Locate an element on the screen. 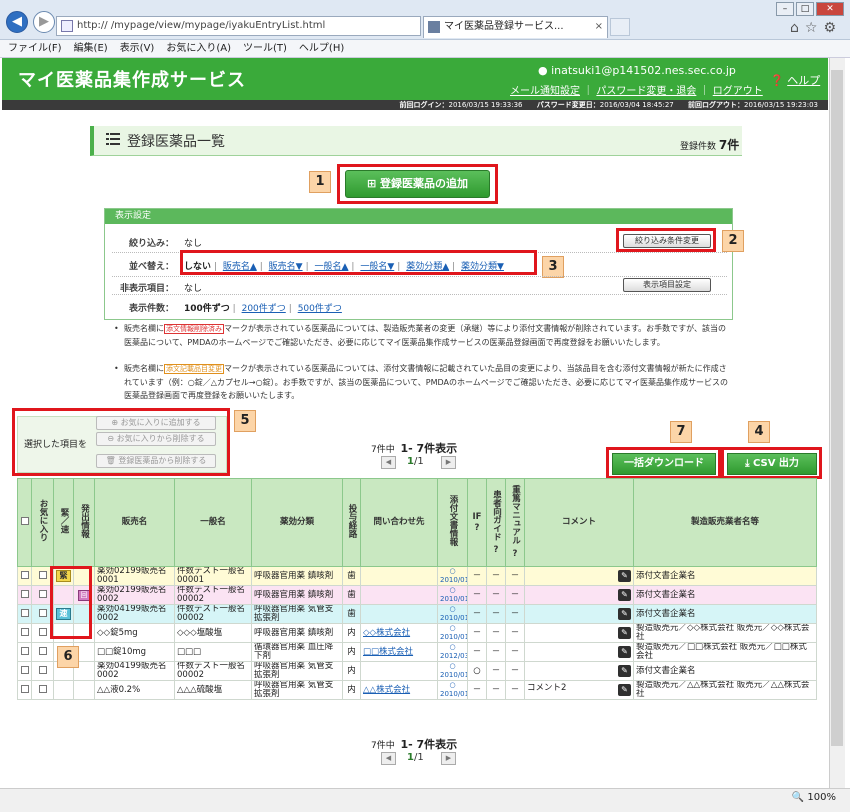  route: 歯 is located at coordinates (351, 614).